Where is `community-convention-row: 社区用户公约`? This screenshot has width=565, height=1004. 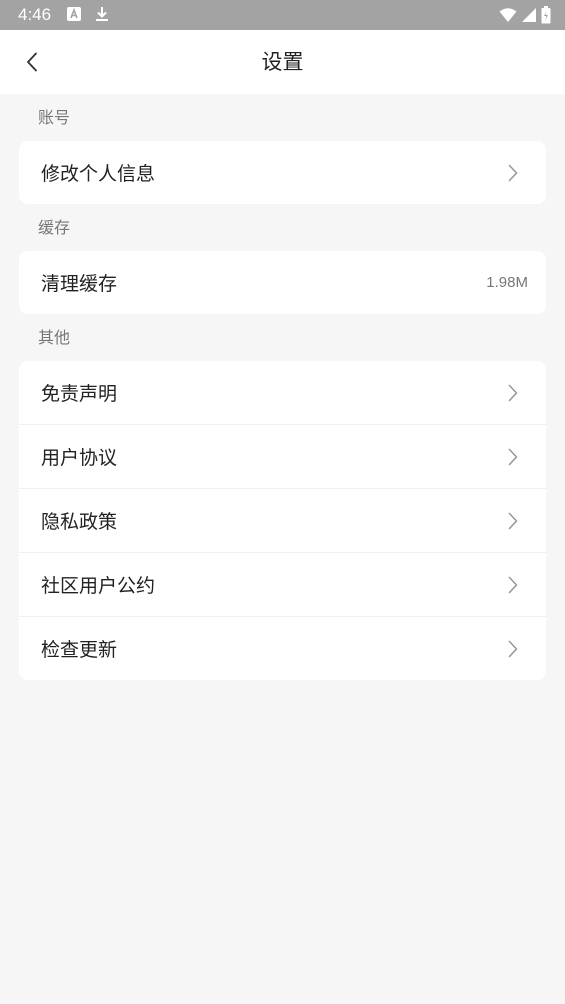
community-convention-row: 社区用户公约 is located at coordinates (282, 584).